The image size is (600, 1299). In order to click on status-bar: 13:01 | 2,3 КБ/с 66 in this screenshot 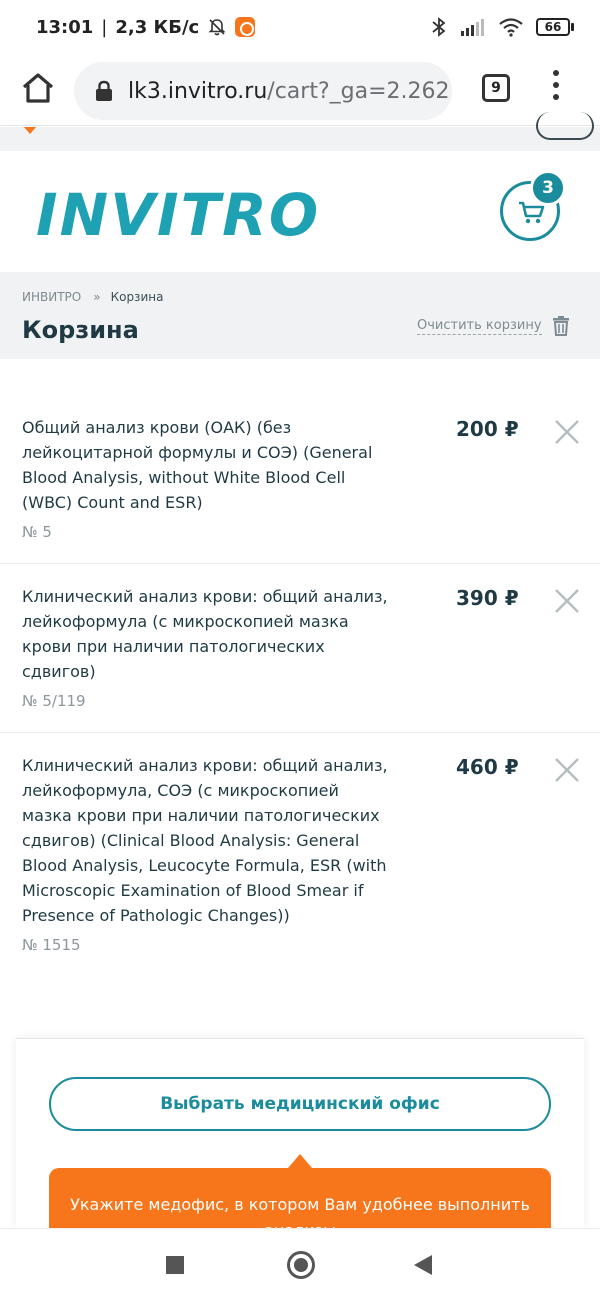, I will do `click(300, 27)`.